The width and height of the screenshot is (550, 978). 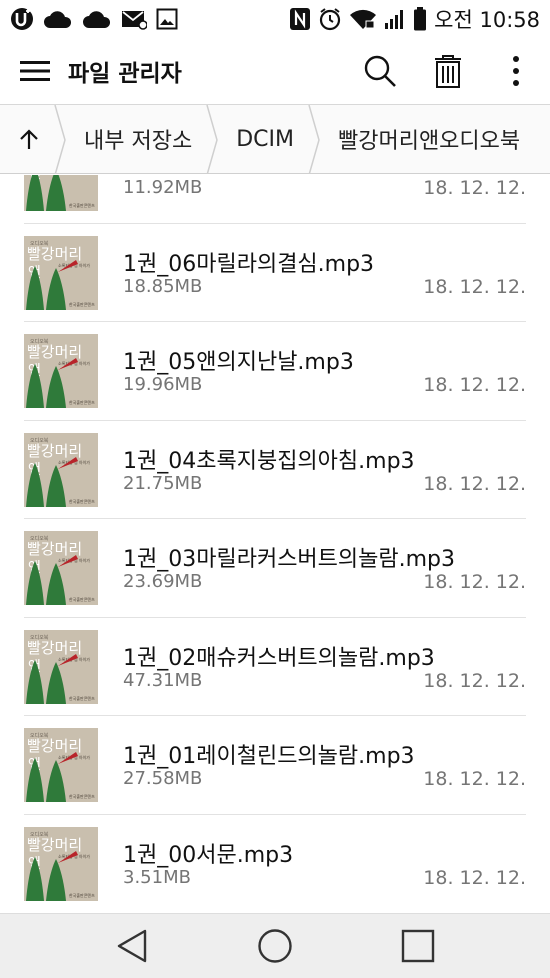 I want to click on file-size: 11.92MB, so click(x=163, y=187).